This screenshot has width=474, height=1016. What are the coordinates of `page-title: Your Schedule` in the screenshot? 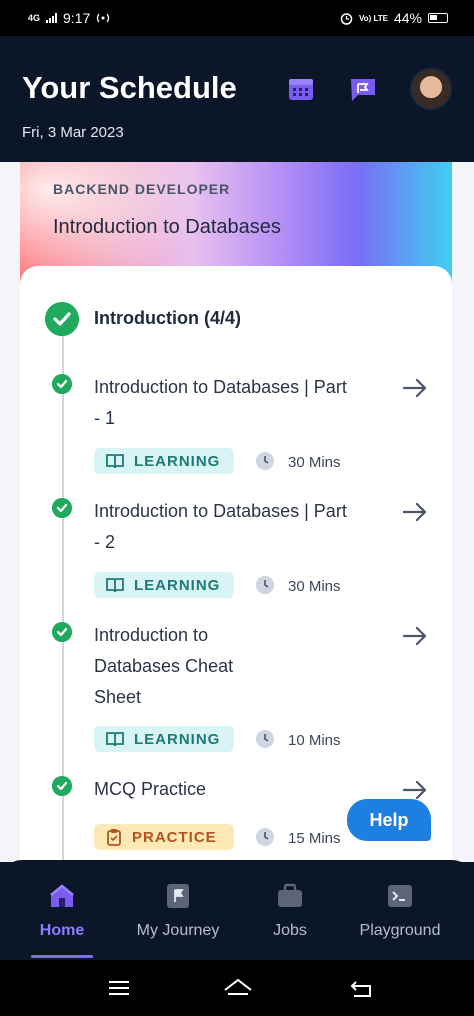 It's located at (129, 87).